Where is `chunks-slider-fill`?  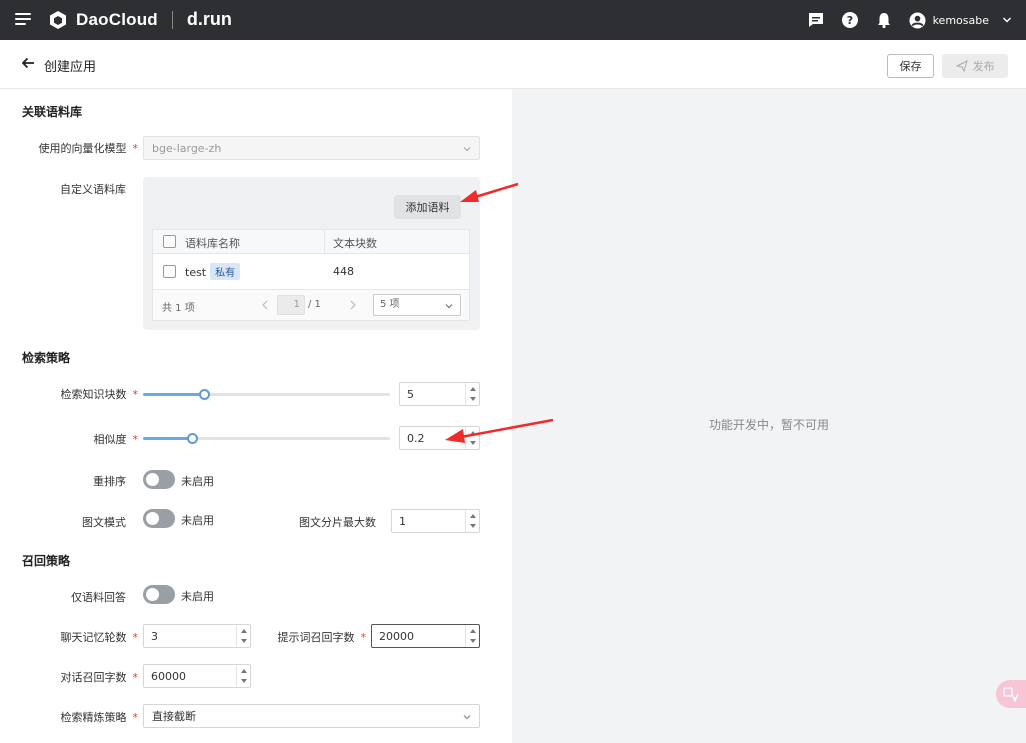 chunks-slider-fill is located at coordinates (173, 394).